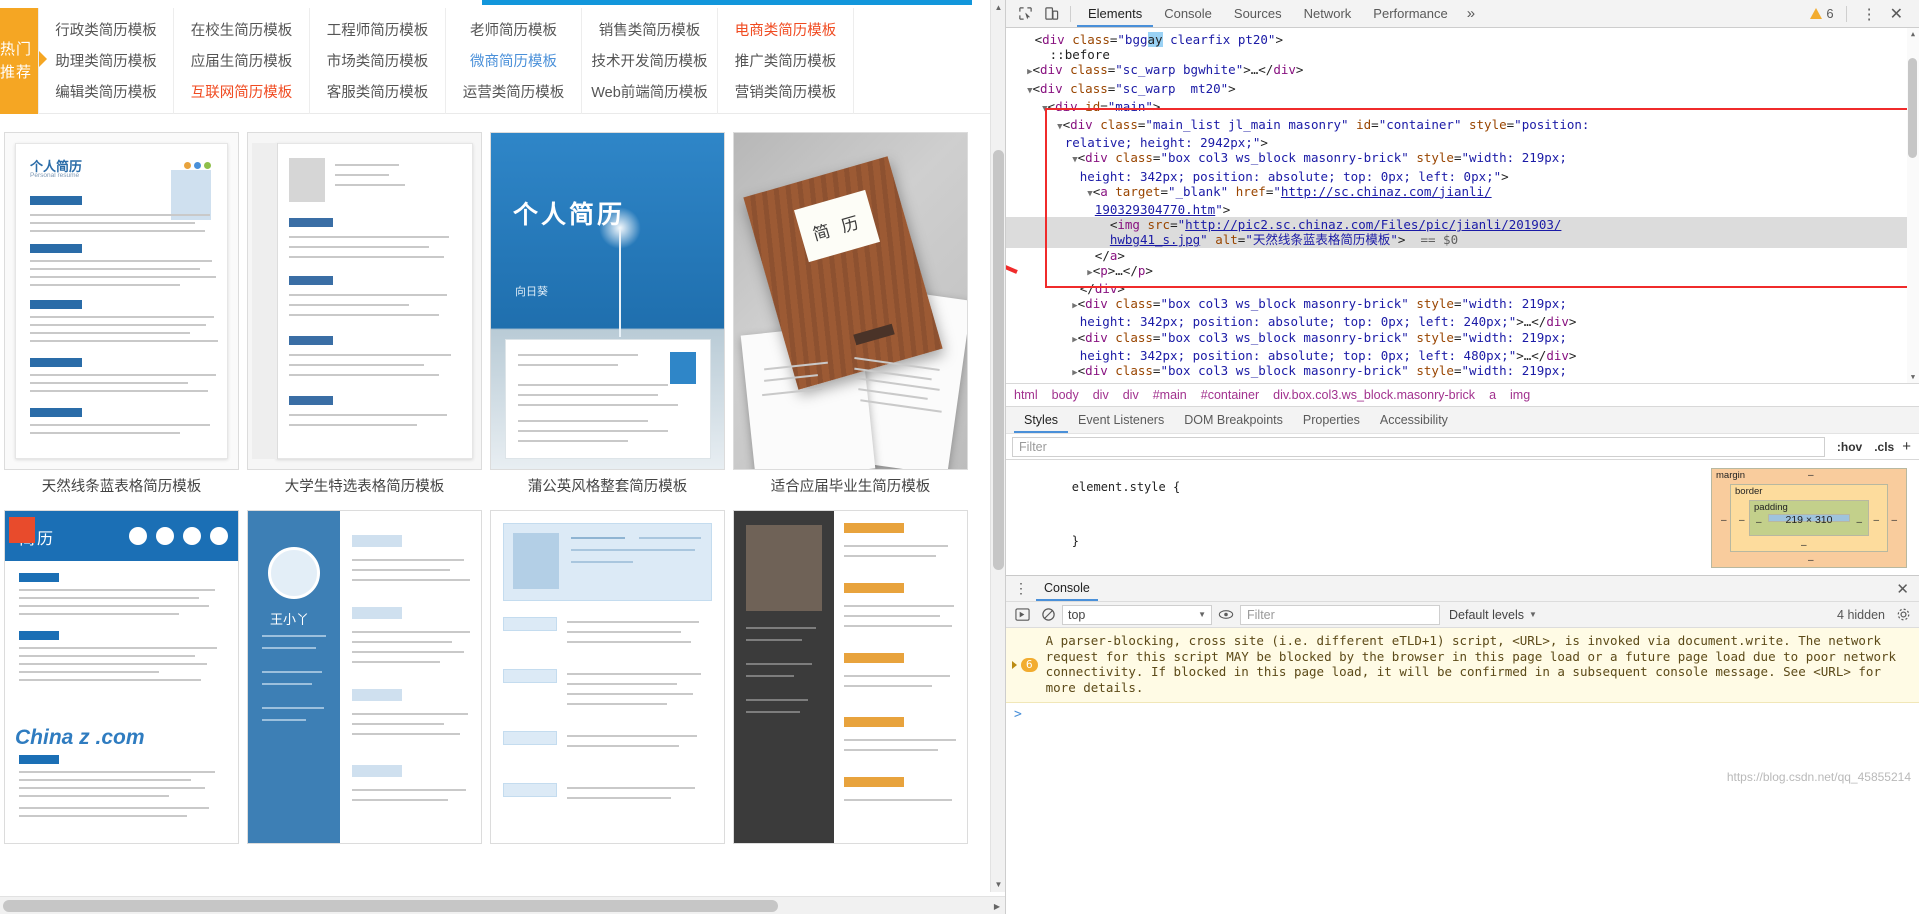 This screenshot has width=1919, height=914. What do you see at coordinates (607, 301) in the screenshot?
I see `template-thumbnail: 个人简历 向日葵` at bounding box center [607, 301].